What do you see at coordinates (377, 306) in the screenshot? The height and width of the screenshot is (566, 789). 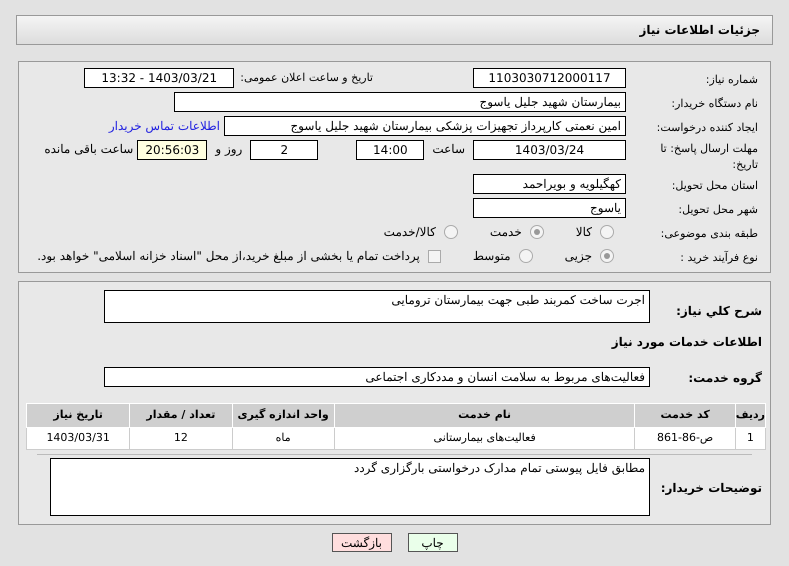 I see `description-textarea: اجرت ساخت کمربند طبی جهت بیمارستان ترومایی` at bounding box center [377, 306].